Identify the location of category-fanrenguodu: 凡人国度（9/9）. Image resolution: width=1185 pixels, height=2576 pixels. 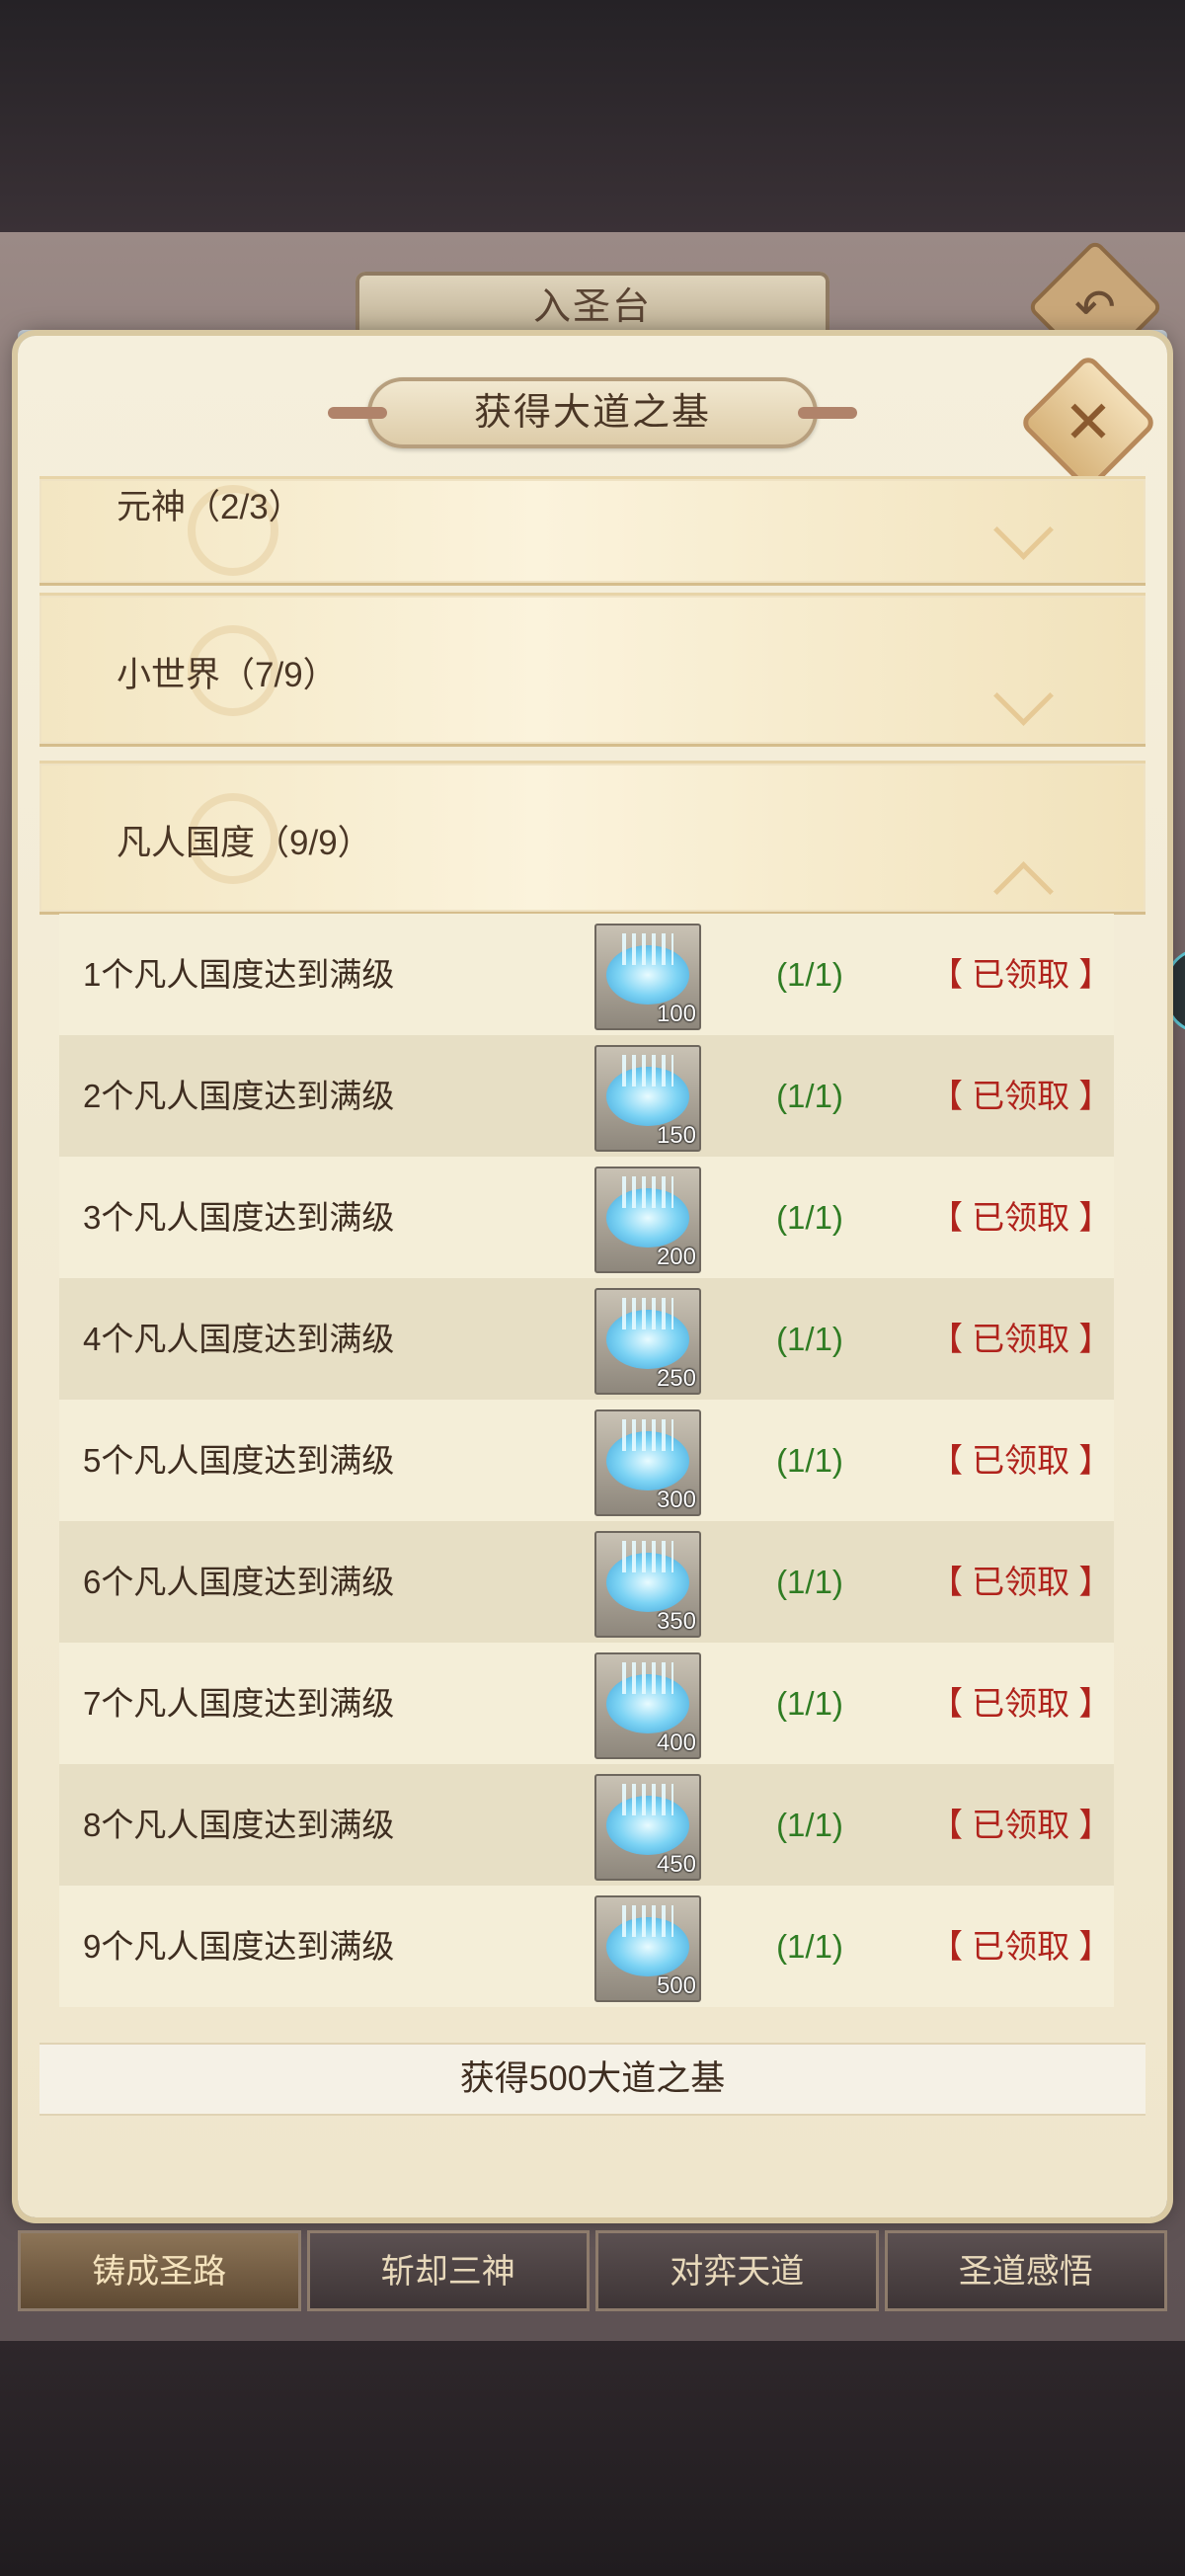
(593, 841).